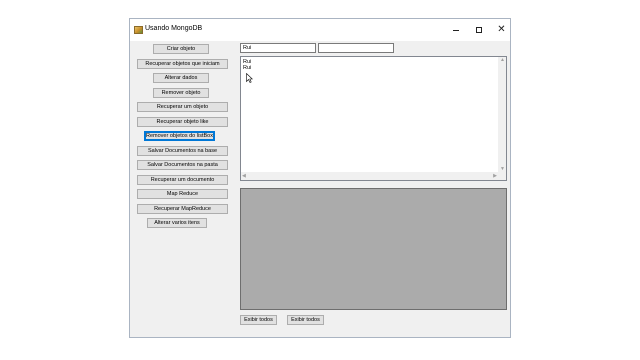 The width and height of the screenshot is (640, 360). I want to click on window-title: Usando MongoDB, so click(174, 28).